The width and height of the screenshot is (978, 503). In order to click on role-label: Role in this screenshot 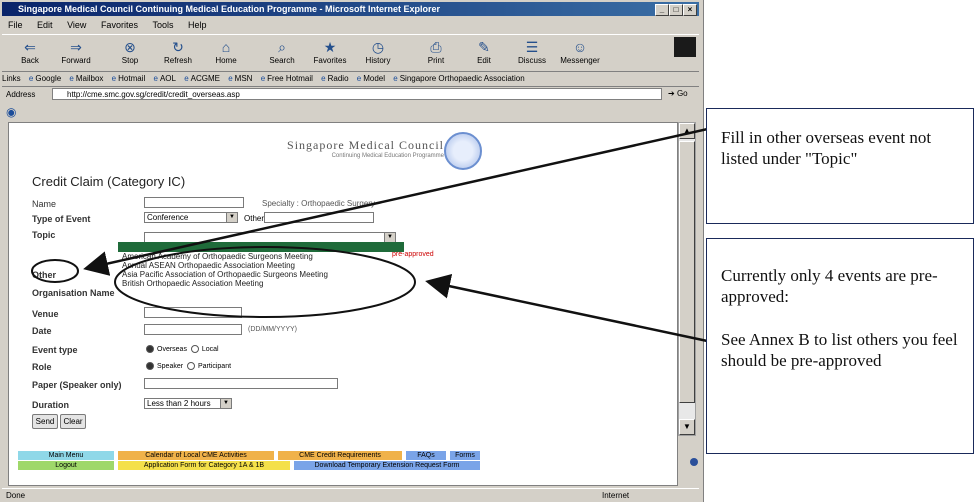, I will do `click(42, 367)`.